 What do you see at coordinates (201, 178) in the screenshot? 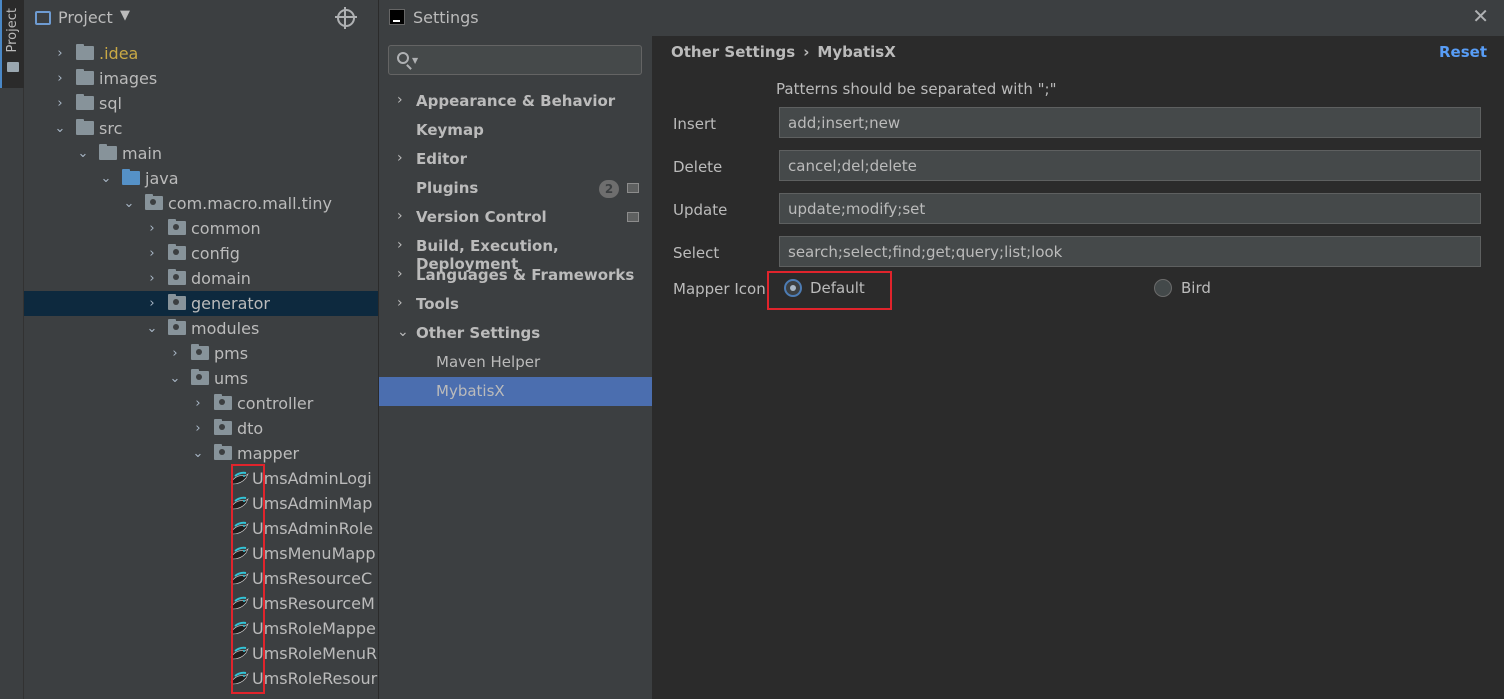
I see `tree-row: ⌄ java` at bounding box center [201, 178].